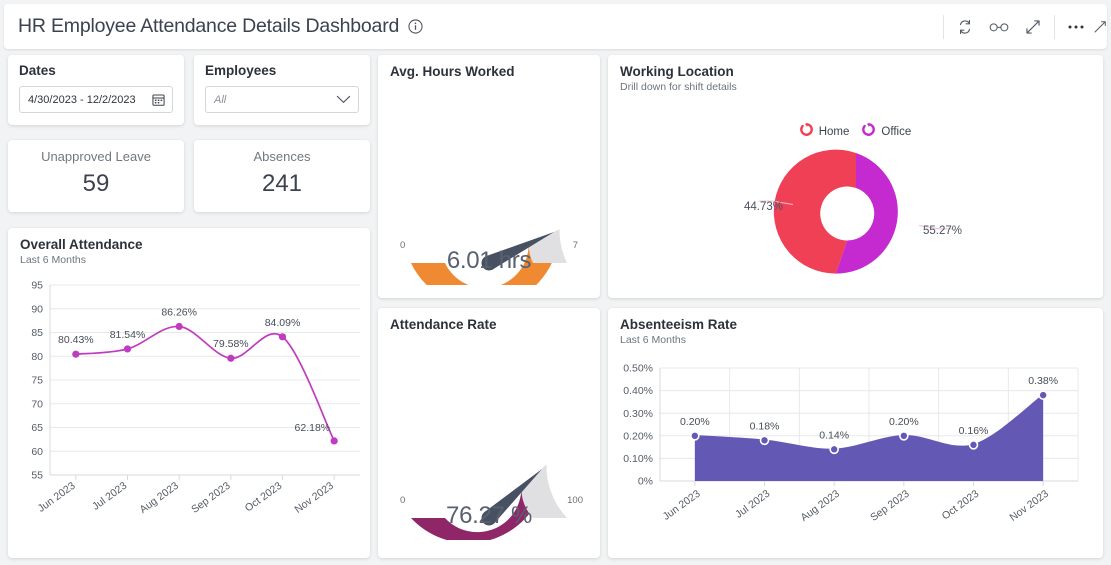  Describe the element at coordinates (76, 340) in the screenshot. I see `svg-text: 80.43%` at that location.